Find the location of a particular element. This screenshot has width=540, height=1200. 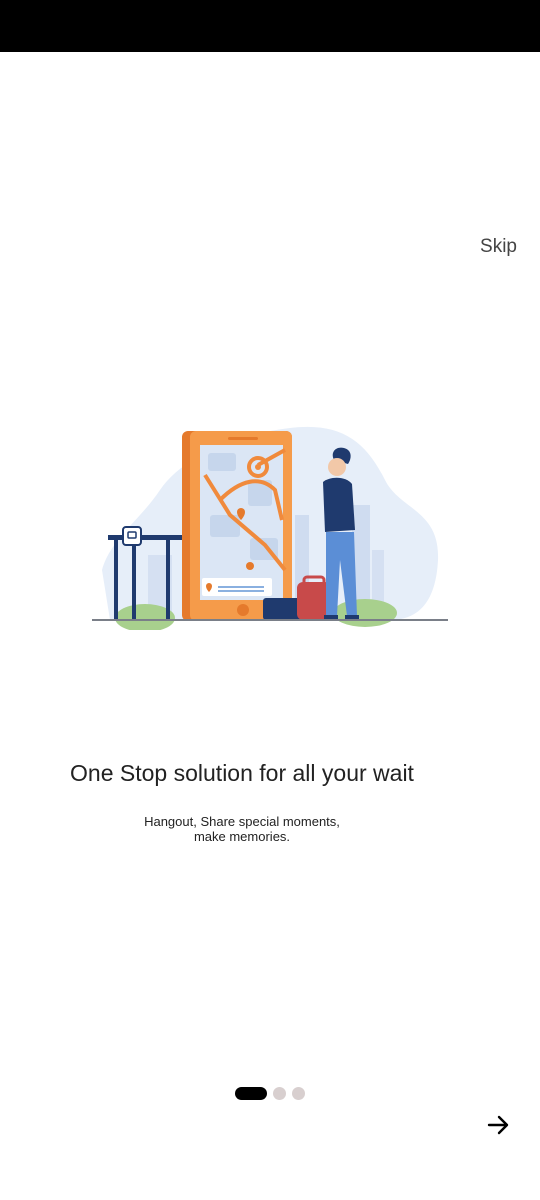

headline: One Stop solution for all your wait is located at coordinates (242, 773).